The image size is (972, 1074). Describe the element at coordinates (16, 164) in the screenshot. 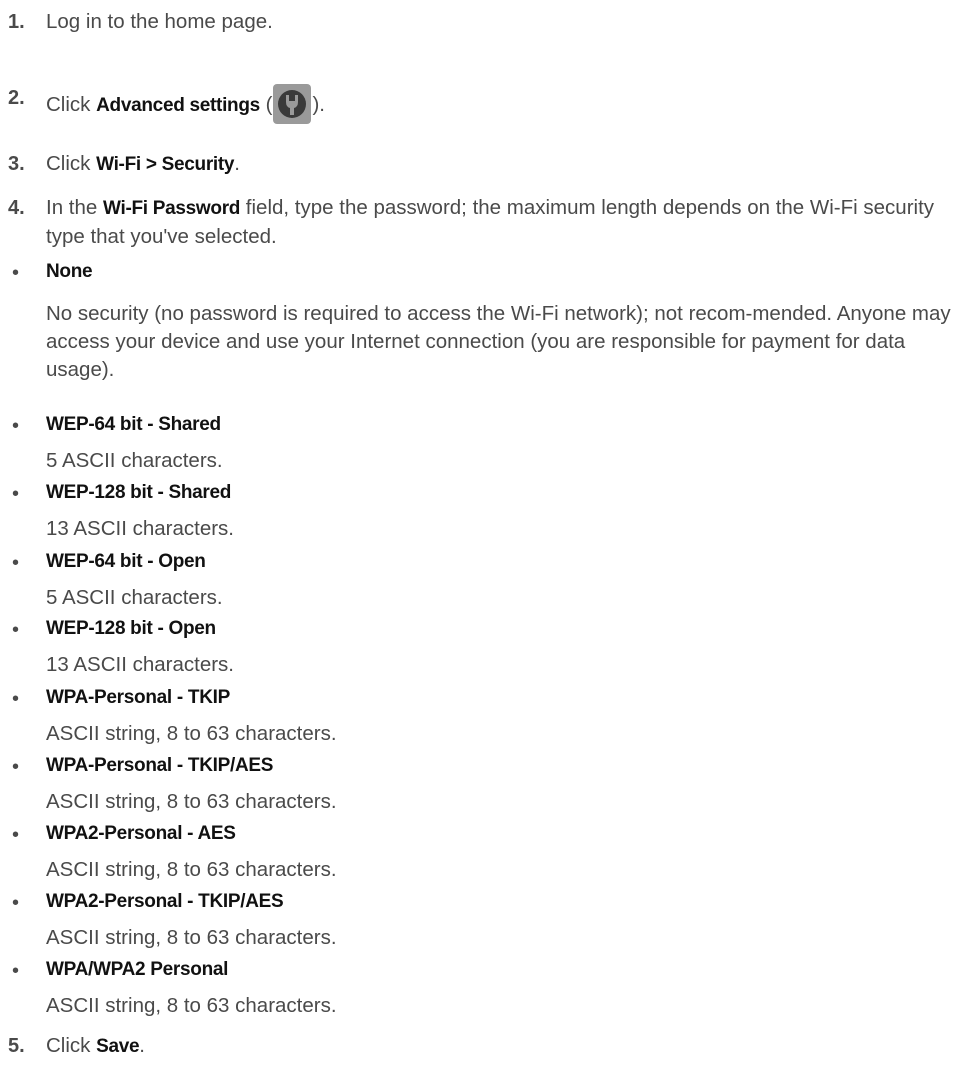

I see `step-number: 3.` at that location.